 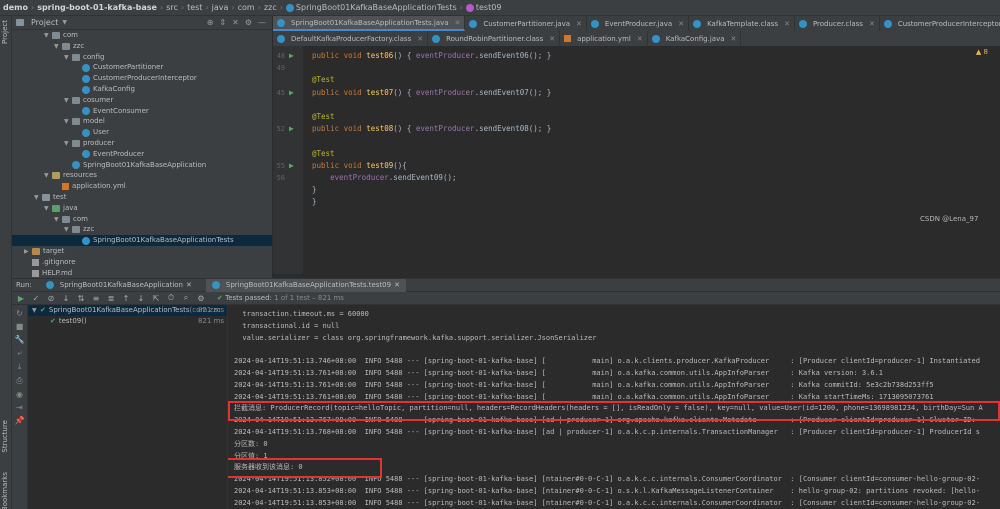 I want to click on chevron-right-icon: ▶, so click(x=28, y=251).